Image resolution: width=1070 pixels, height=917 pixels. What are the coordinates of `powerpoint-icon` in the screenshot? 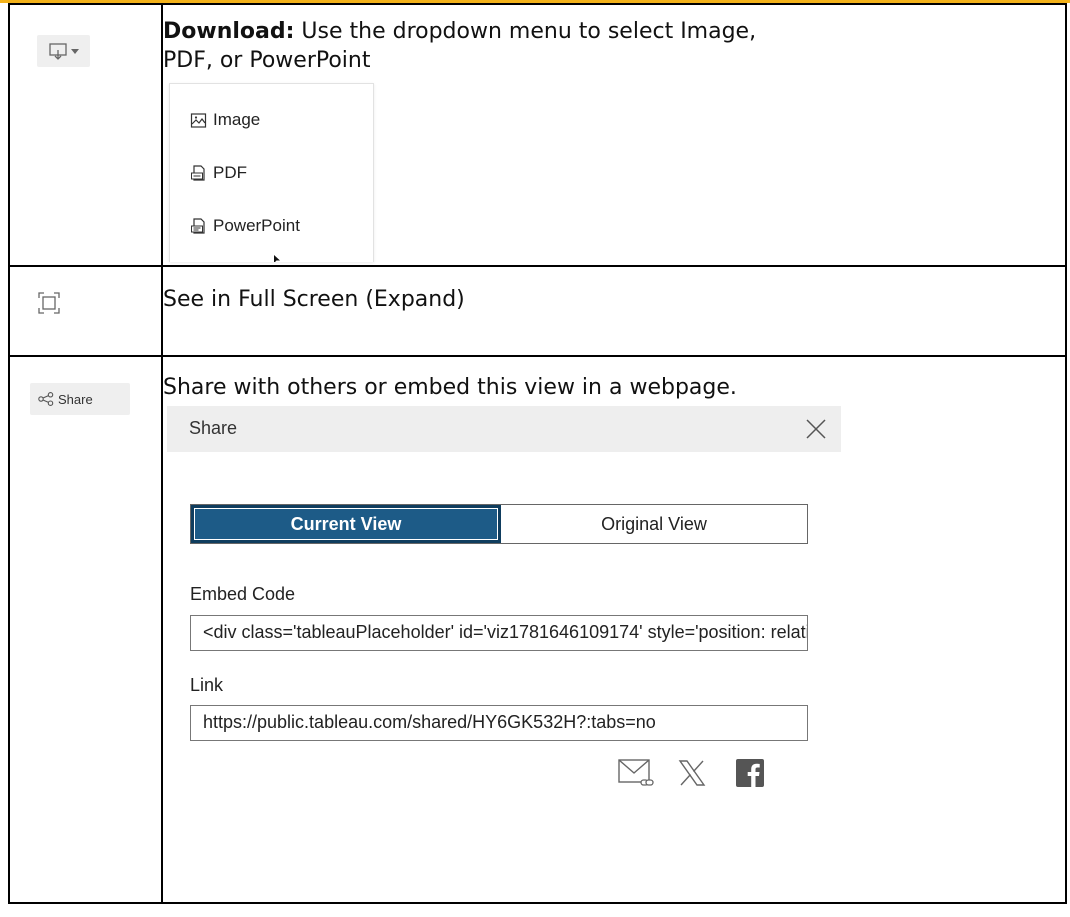 It's located at (198, 226).